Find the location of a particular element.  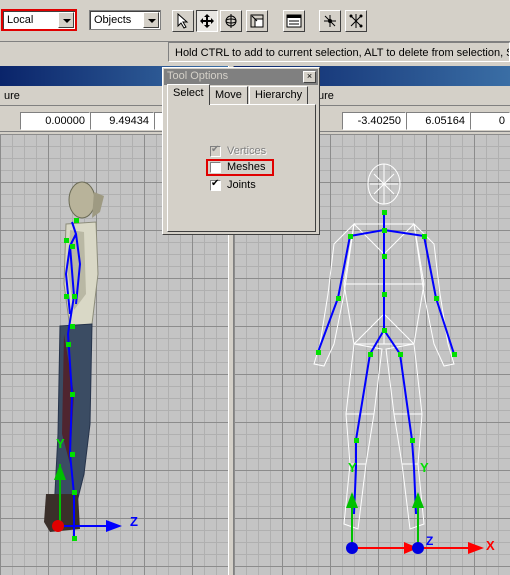

joint-icon is located at coordinates (330, 21).